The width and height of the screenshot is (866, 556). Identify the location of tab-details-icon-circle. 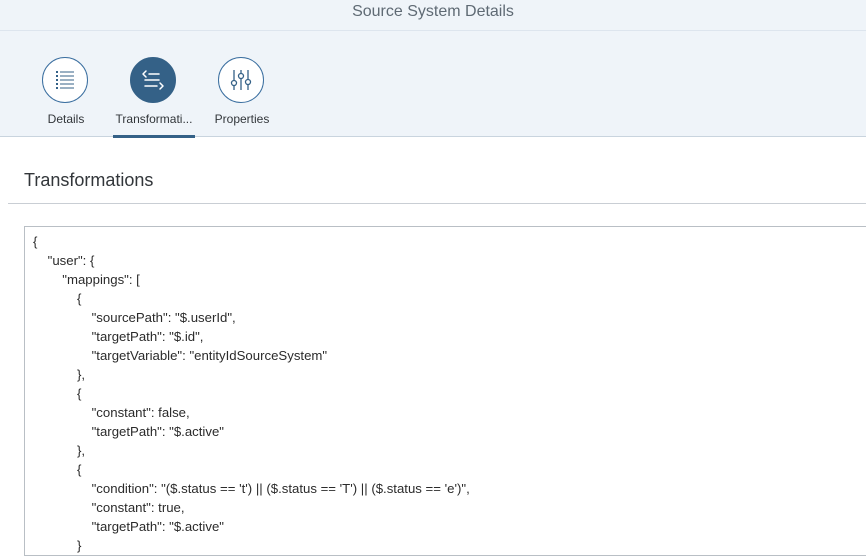
(65, 80).